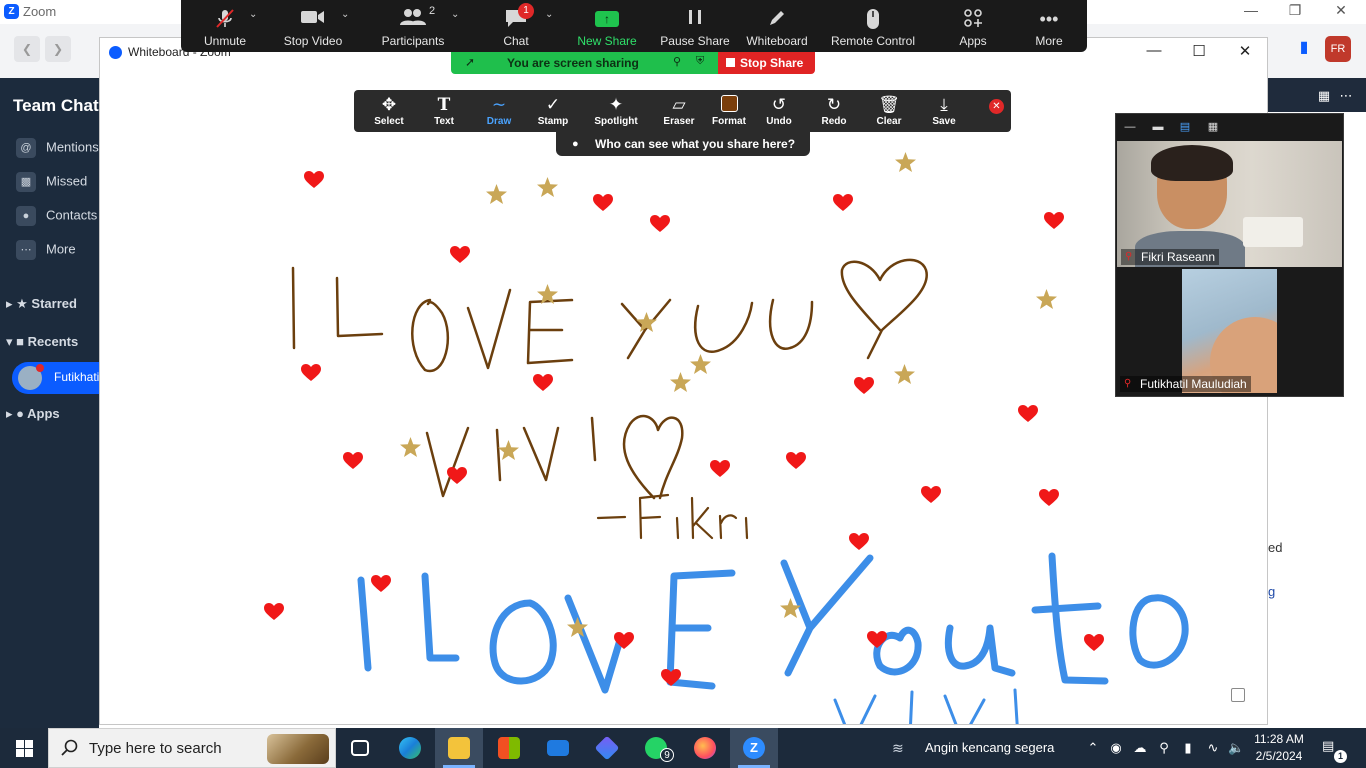 Image resolution: width=1366 pixels, height=768 pixels. I want to click on split-view-icon: ▮, so click(1304, 48).